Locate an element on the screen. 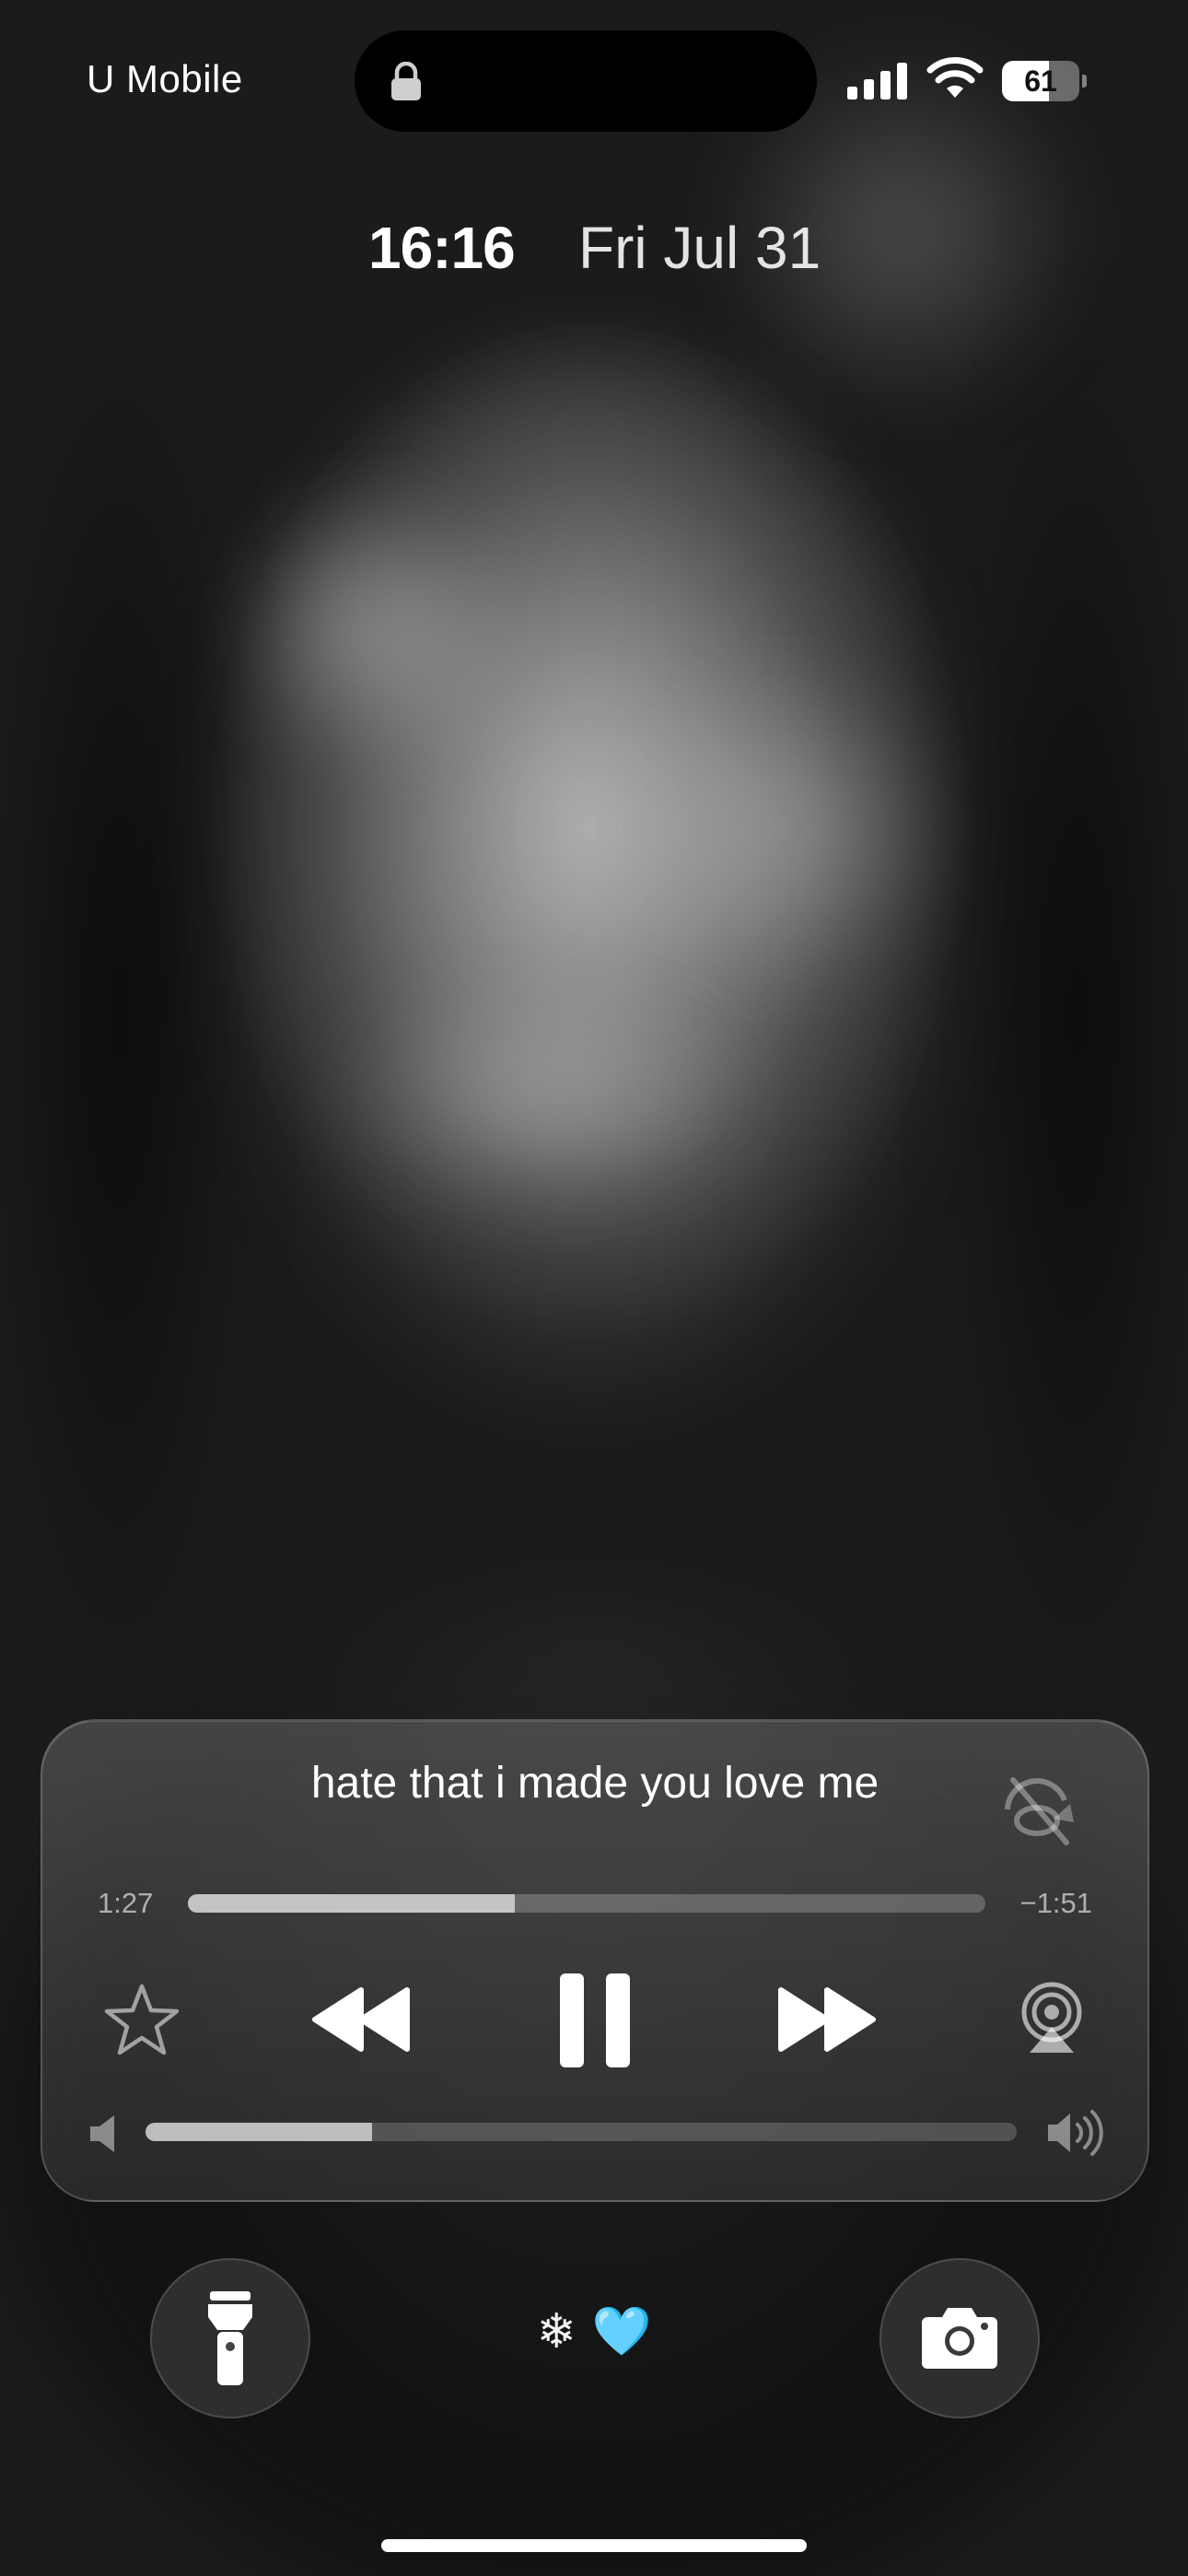 This screenshot has width=1188, height=2576. volume-level is located at coordinates (259, 2132).